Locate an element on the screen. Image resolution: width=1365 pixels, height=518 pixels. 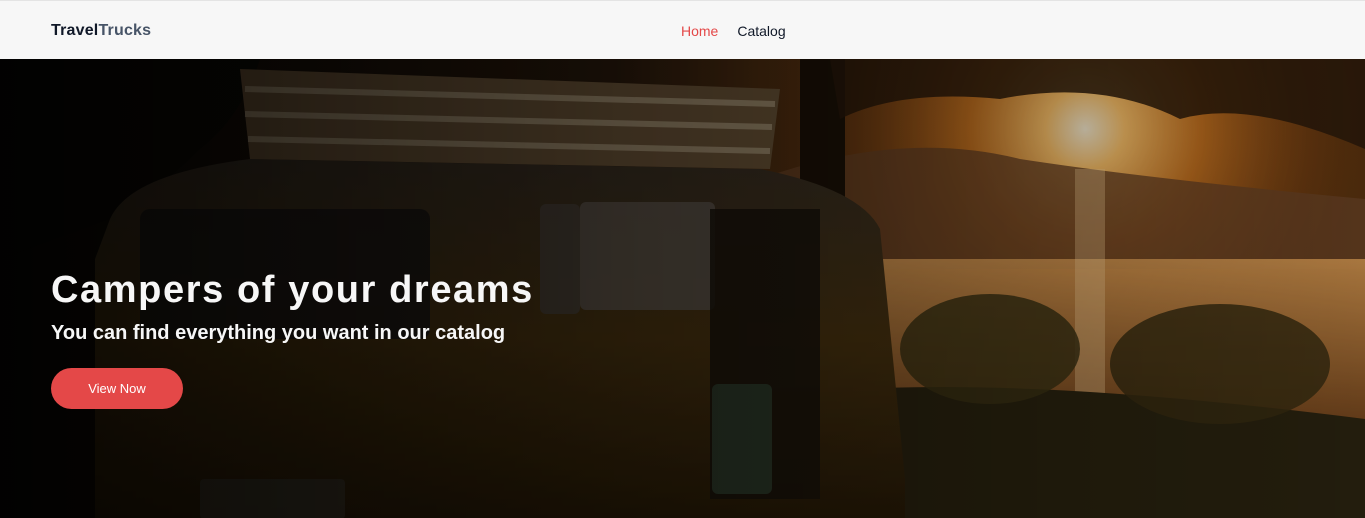
site-header: TravelTrucks Home Catalog is located at coordinates (682, 29).